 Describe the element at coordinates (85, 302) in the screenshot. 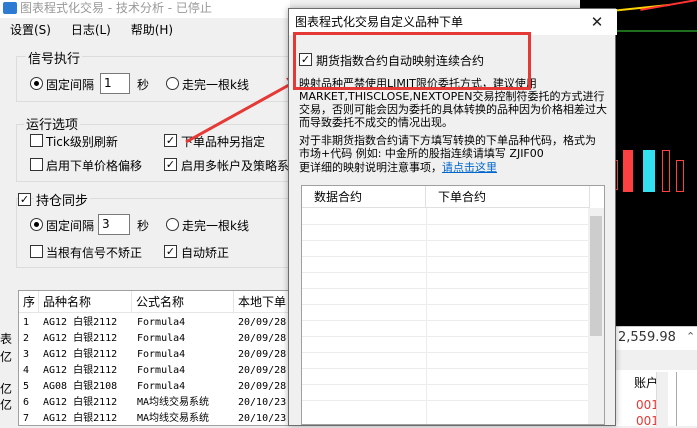

I see `col-contract: 品种名称` at that location.